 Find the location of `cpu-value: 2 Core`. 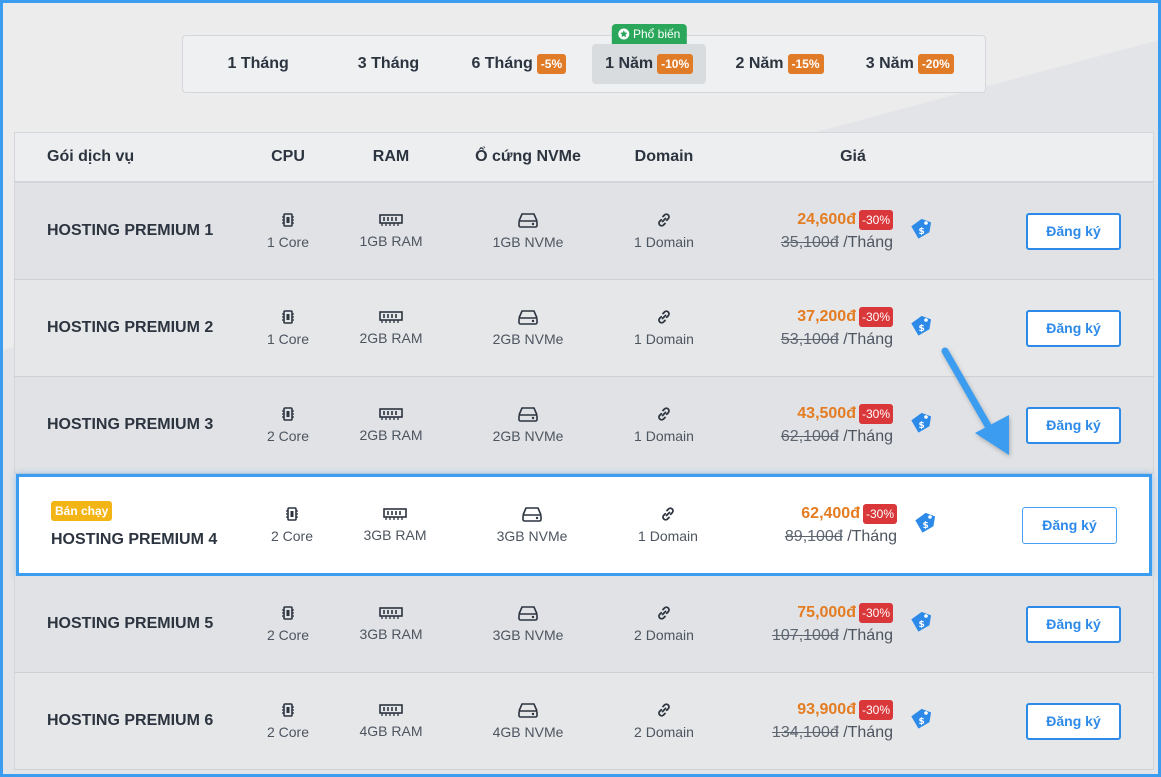

cpu-value: 2 Core is located at coordinates (288, 732).